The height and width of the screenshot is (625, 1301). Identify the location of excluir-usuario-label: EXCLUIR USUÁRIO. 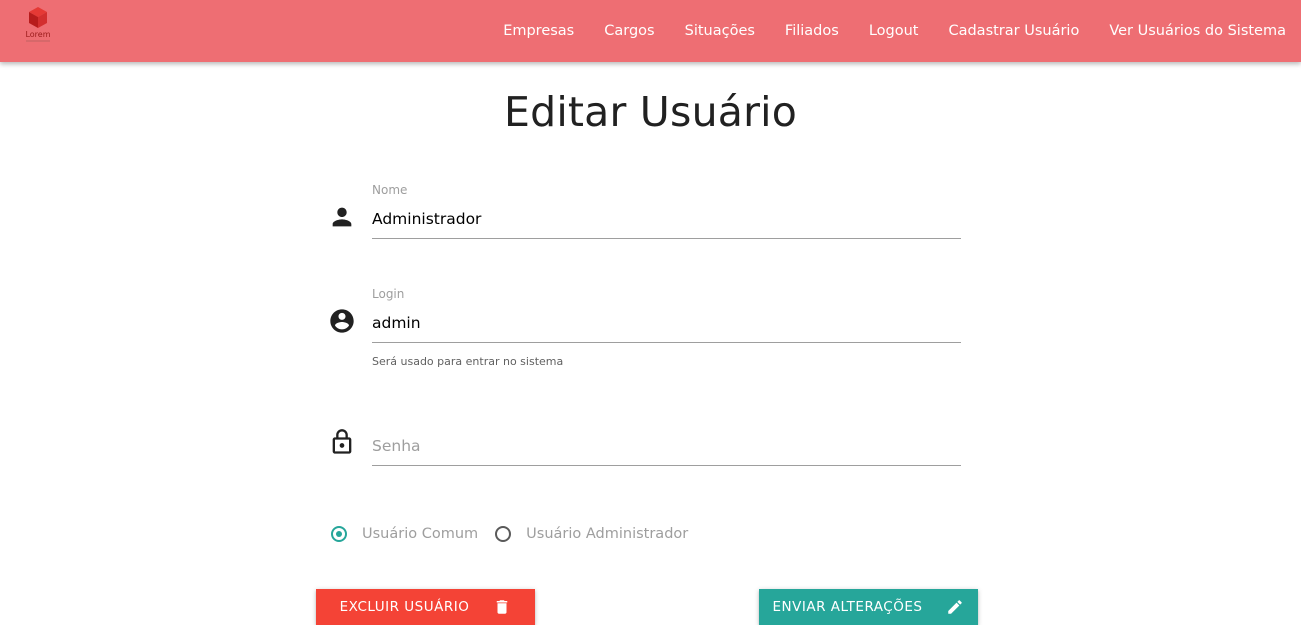
(404, 607).